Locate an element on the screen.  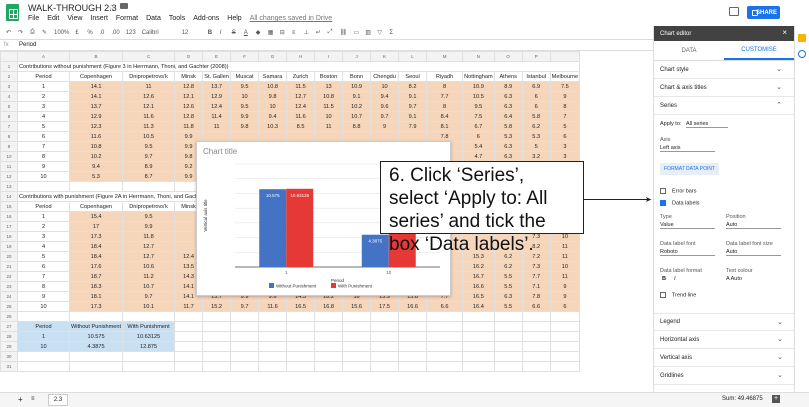
table-cell: 6.3 is located at coordinates (508, 146).